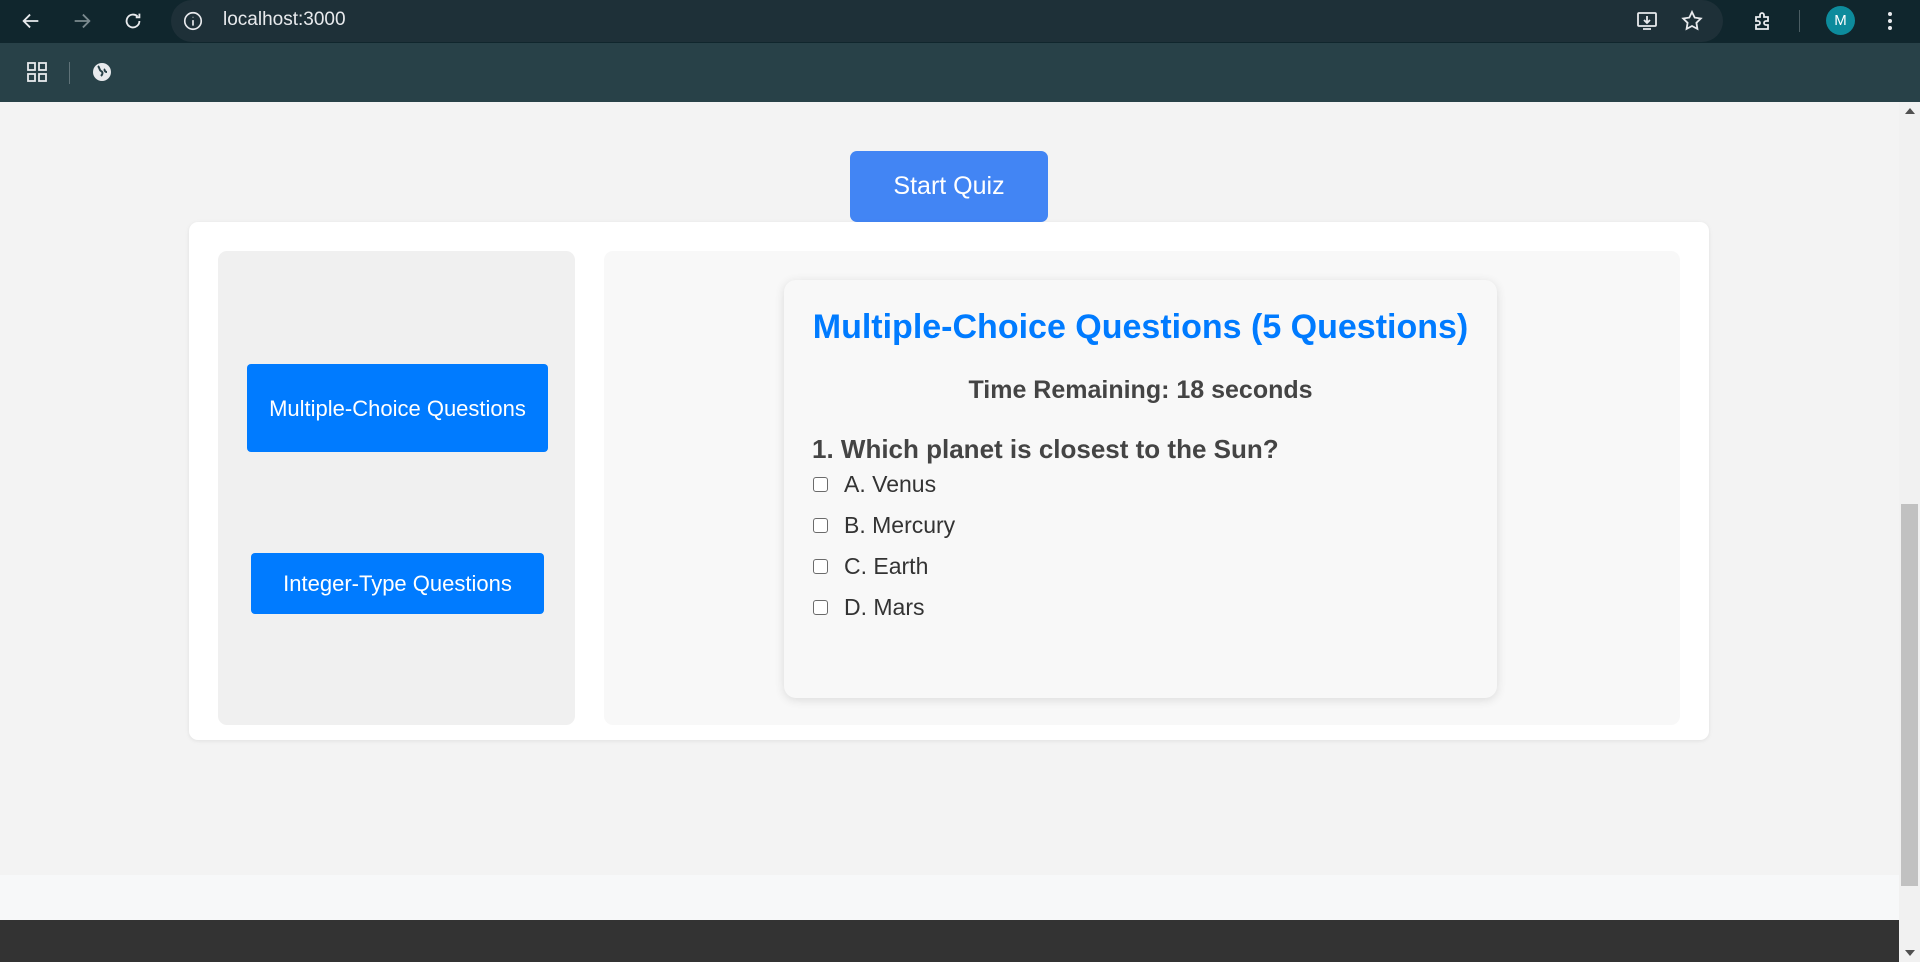  What do you see at coordinates (890, 483) in the screenshot?
I see `option-label: A. Venus` at bounding box center [890, 483].